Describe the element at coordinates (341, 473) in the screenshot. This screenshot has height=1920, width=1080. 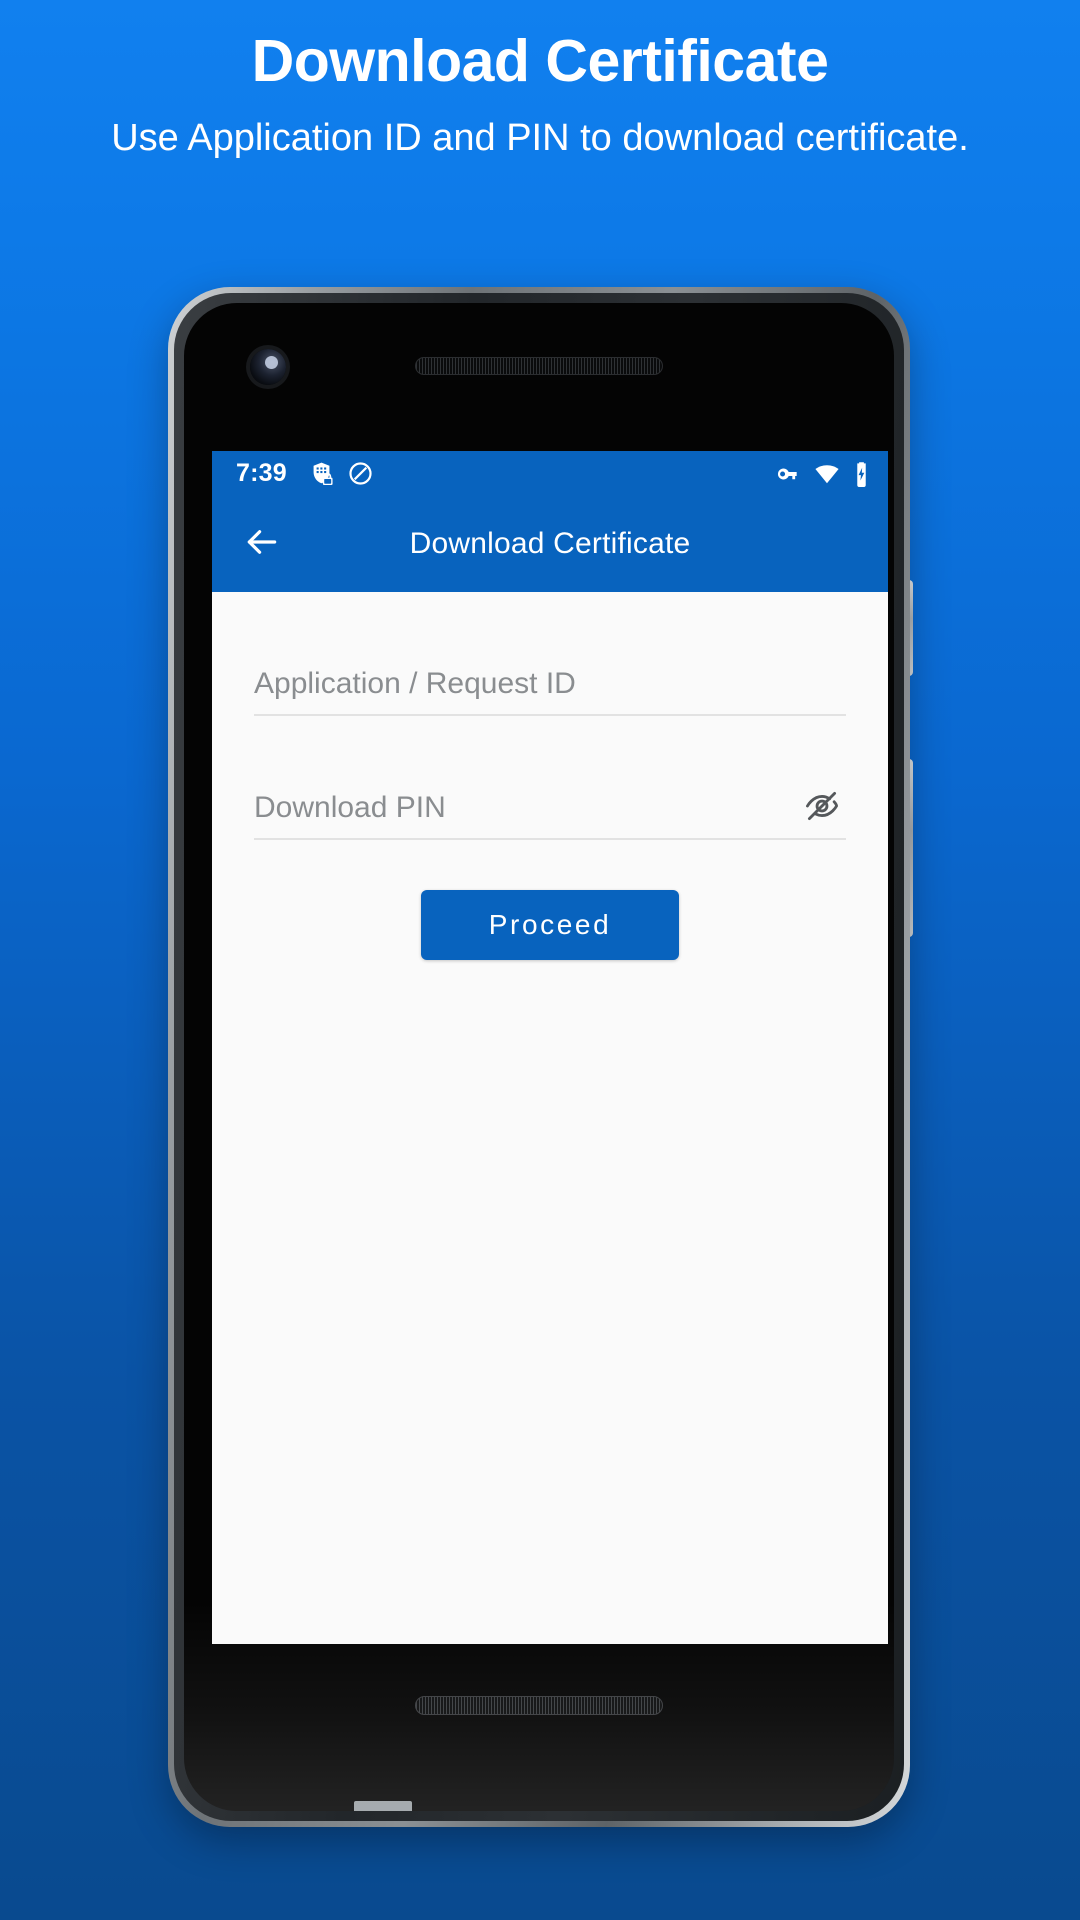
I see `status-bar-notification-icons` at that location.